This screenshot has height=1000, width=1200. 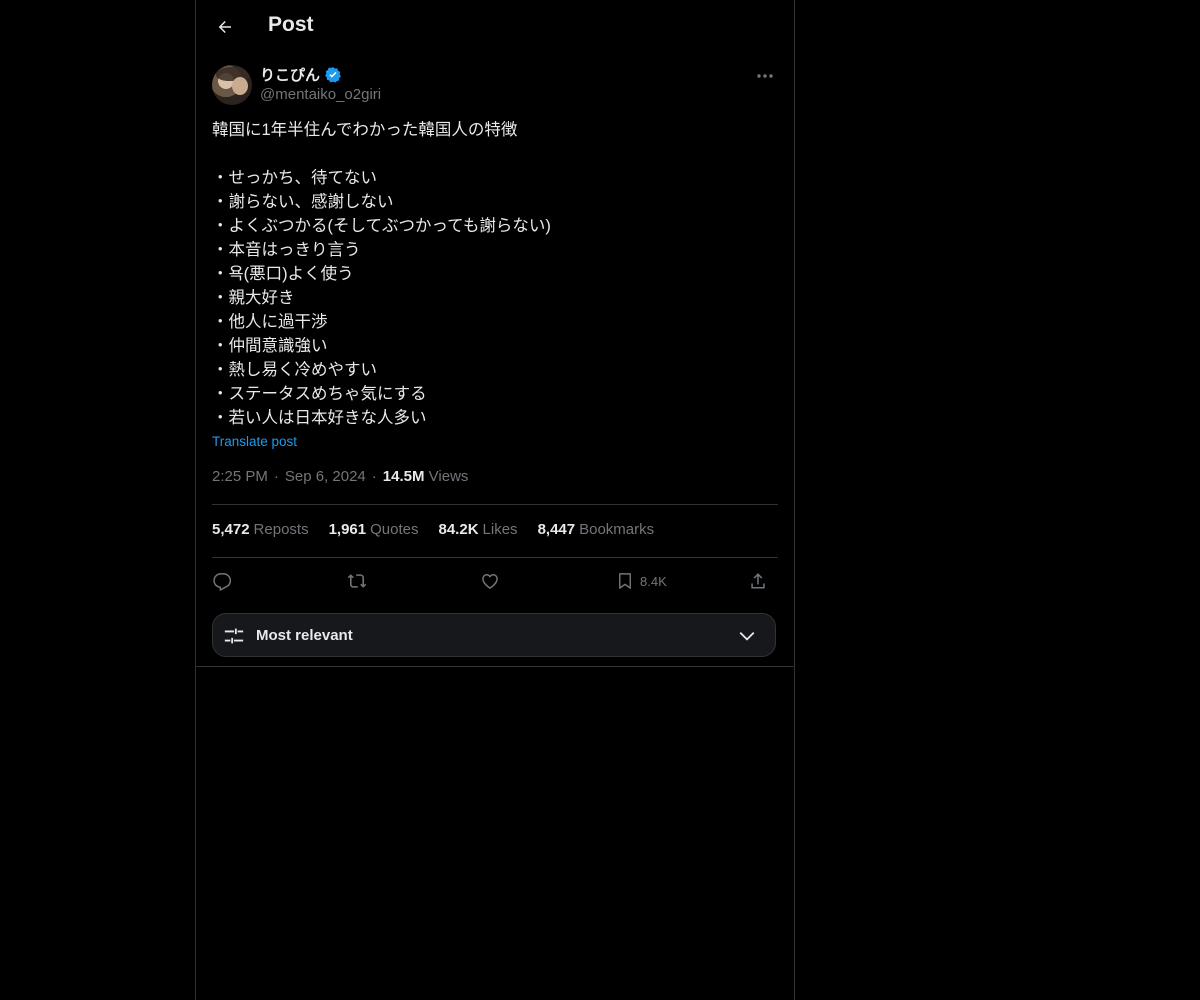 I want to click on bookmark-button: 8.4K, so click(x=641, y=581).